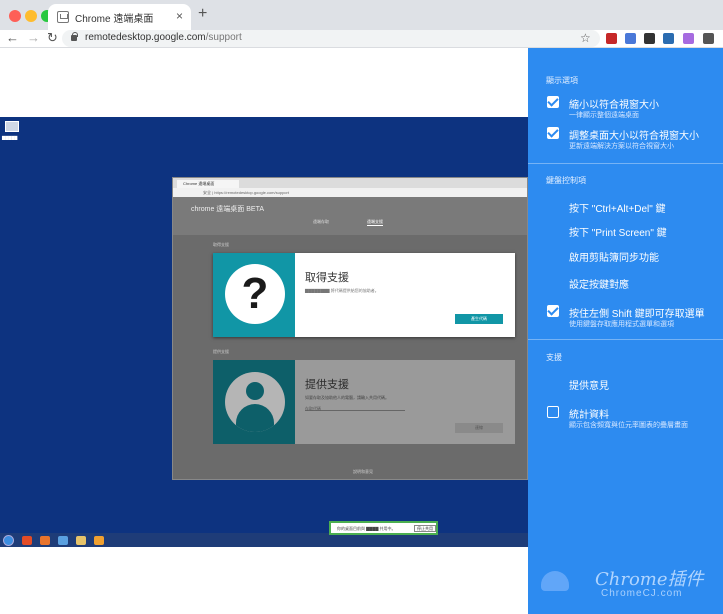 Image resolution: width=723 pixels, height=614 pixels. I want to click on url-text: remotedesktop.google.com/support, so click(163, 37).